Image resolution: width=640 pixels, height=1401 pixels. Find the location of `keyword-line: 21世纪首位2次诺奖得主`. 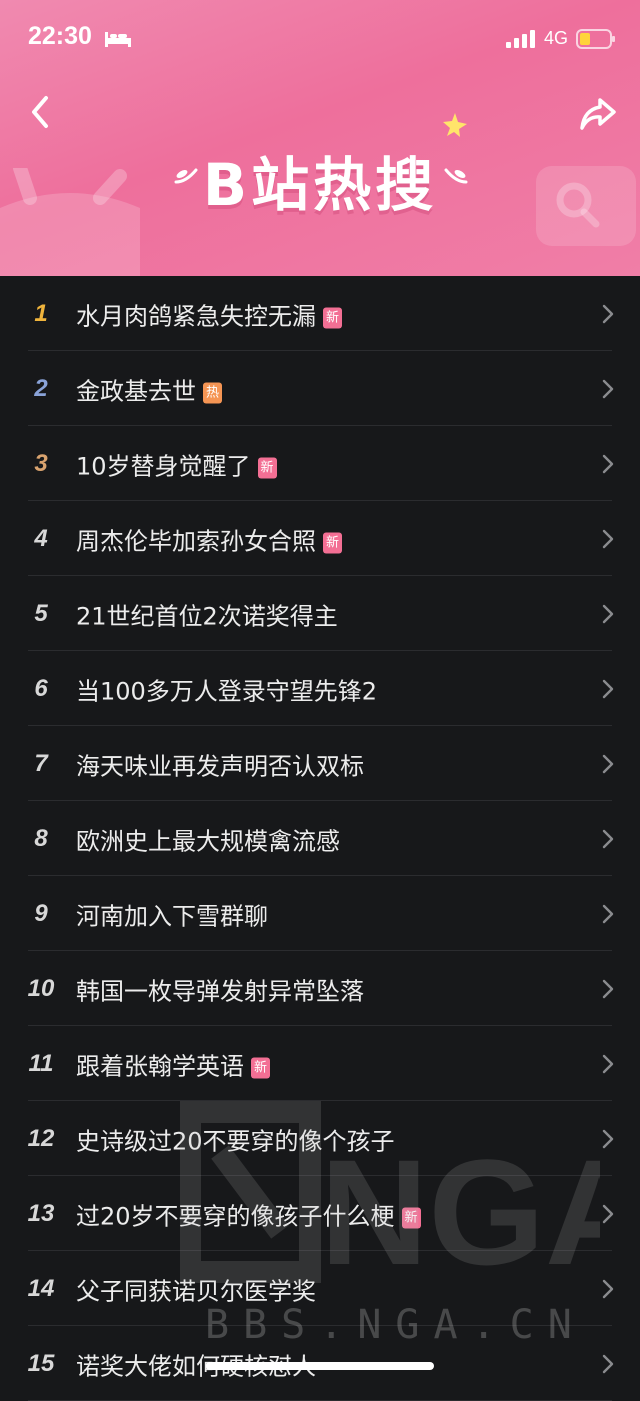

keyword-line: 21世纪首位2次诺奖得主 is located at coordinates (207, 613).